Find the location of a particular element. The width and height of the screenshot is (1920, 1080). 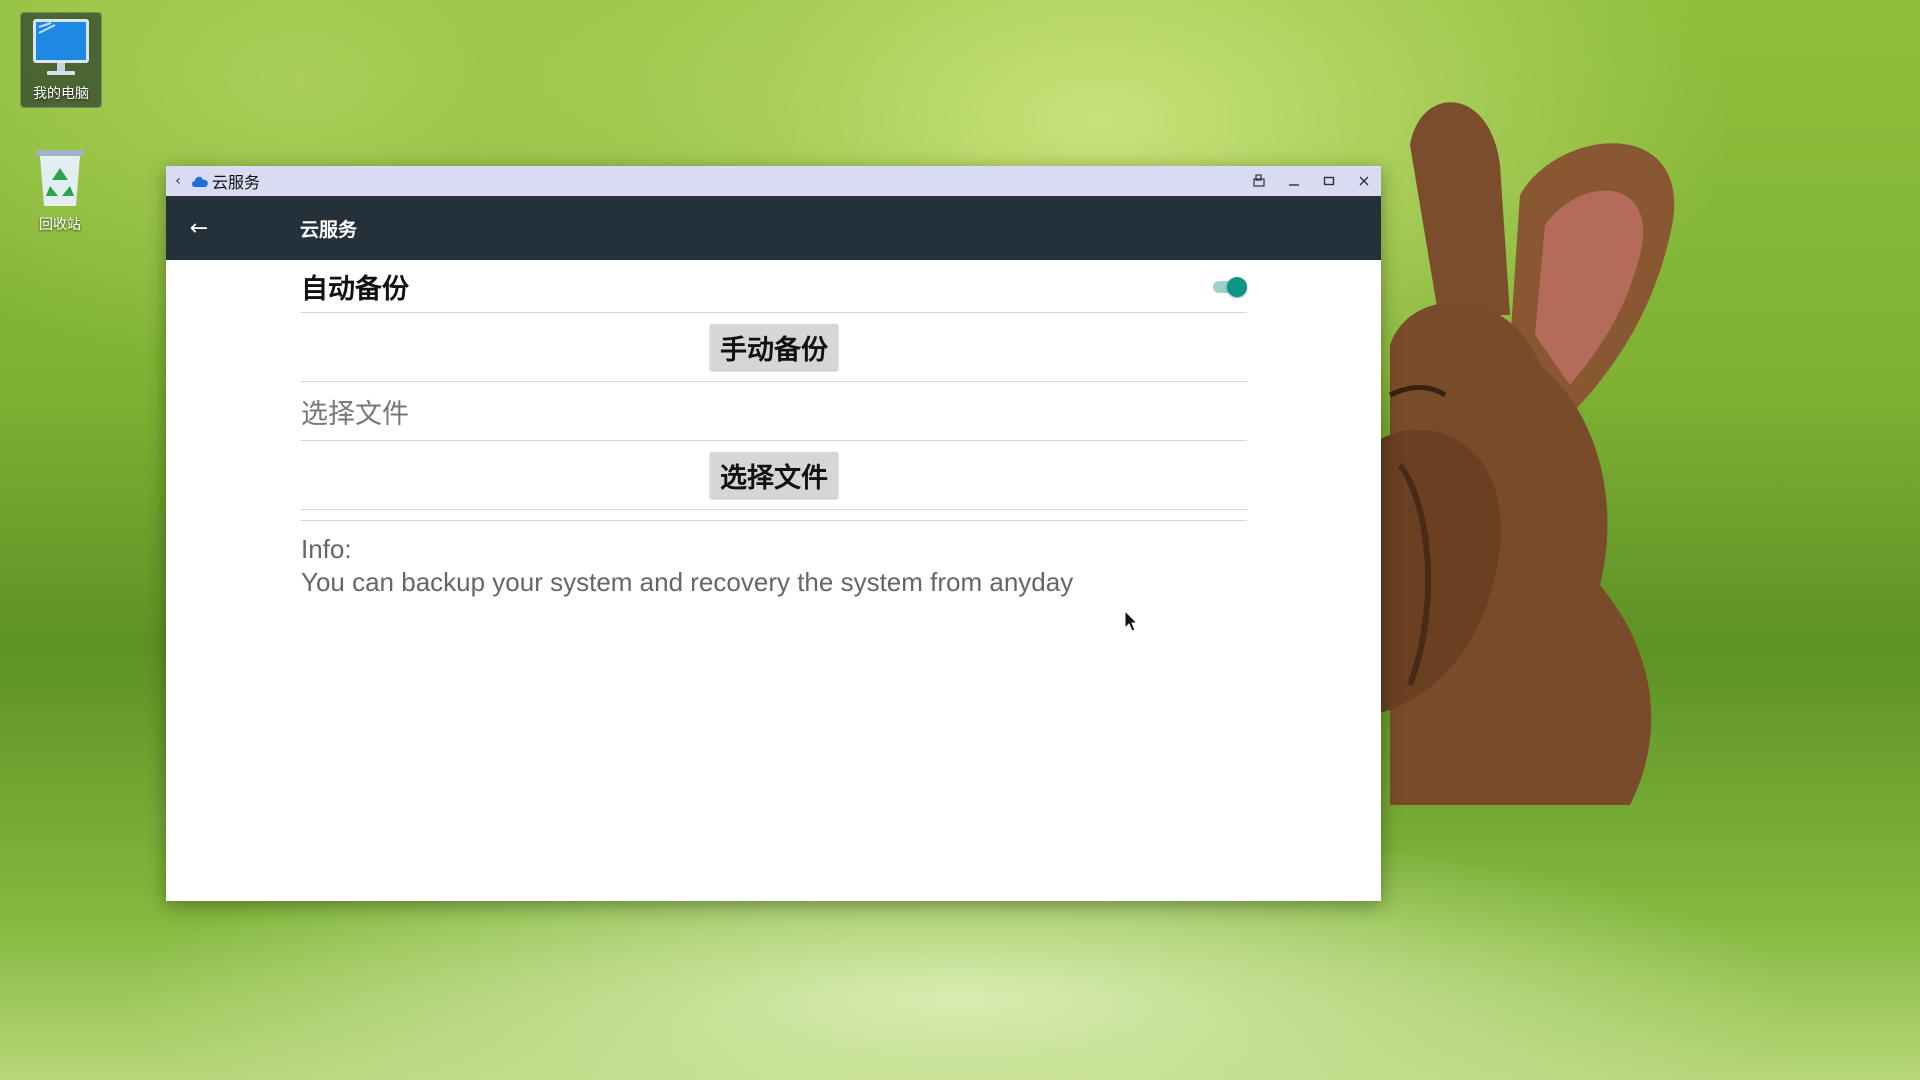

mouse-cursor-icon is located at coordinates (1131, 621).